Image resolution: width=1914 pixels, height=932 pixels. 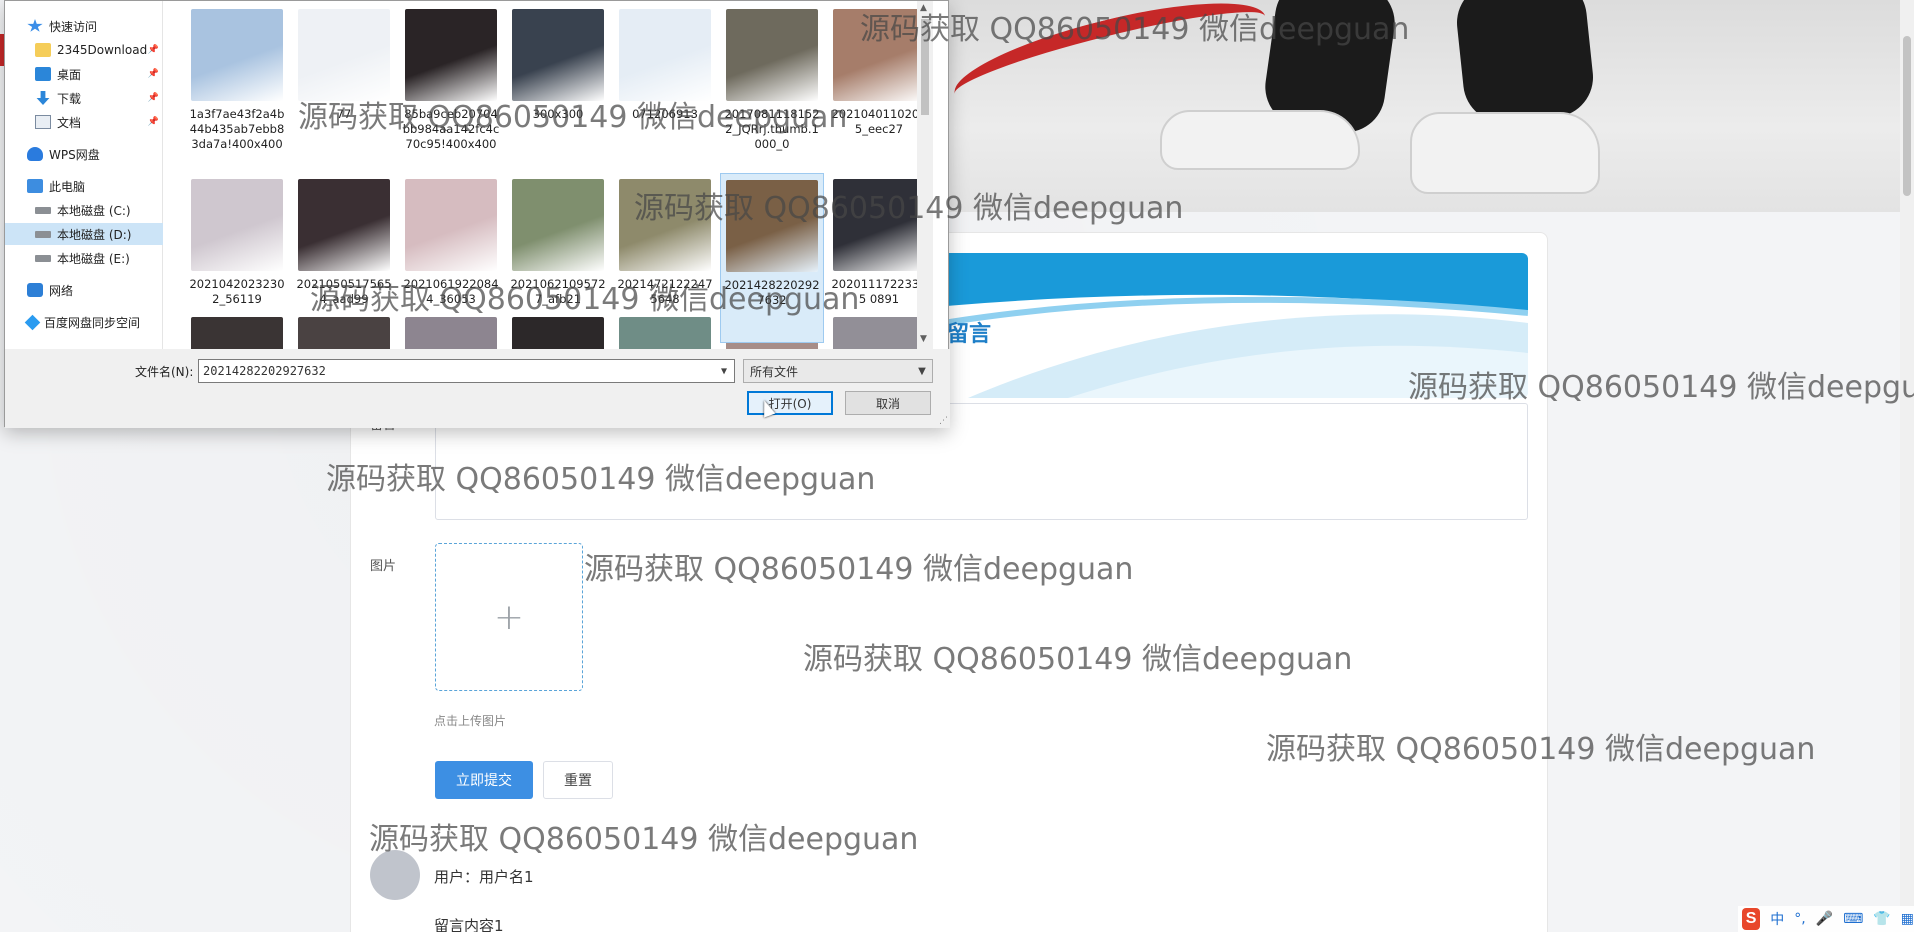 I want to click on nav-item-label: 本地磁盘 (D:), so click(x=94, y=234).